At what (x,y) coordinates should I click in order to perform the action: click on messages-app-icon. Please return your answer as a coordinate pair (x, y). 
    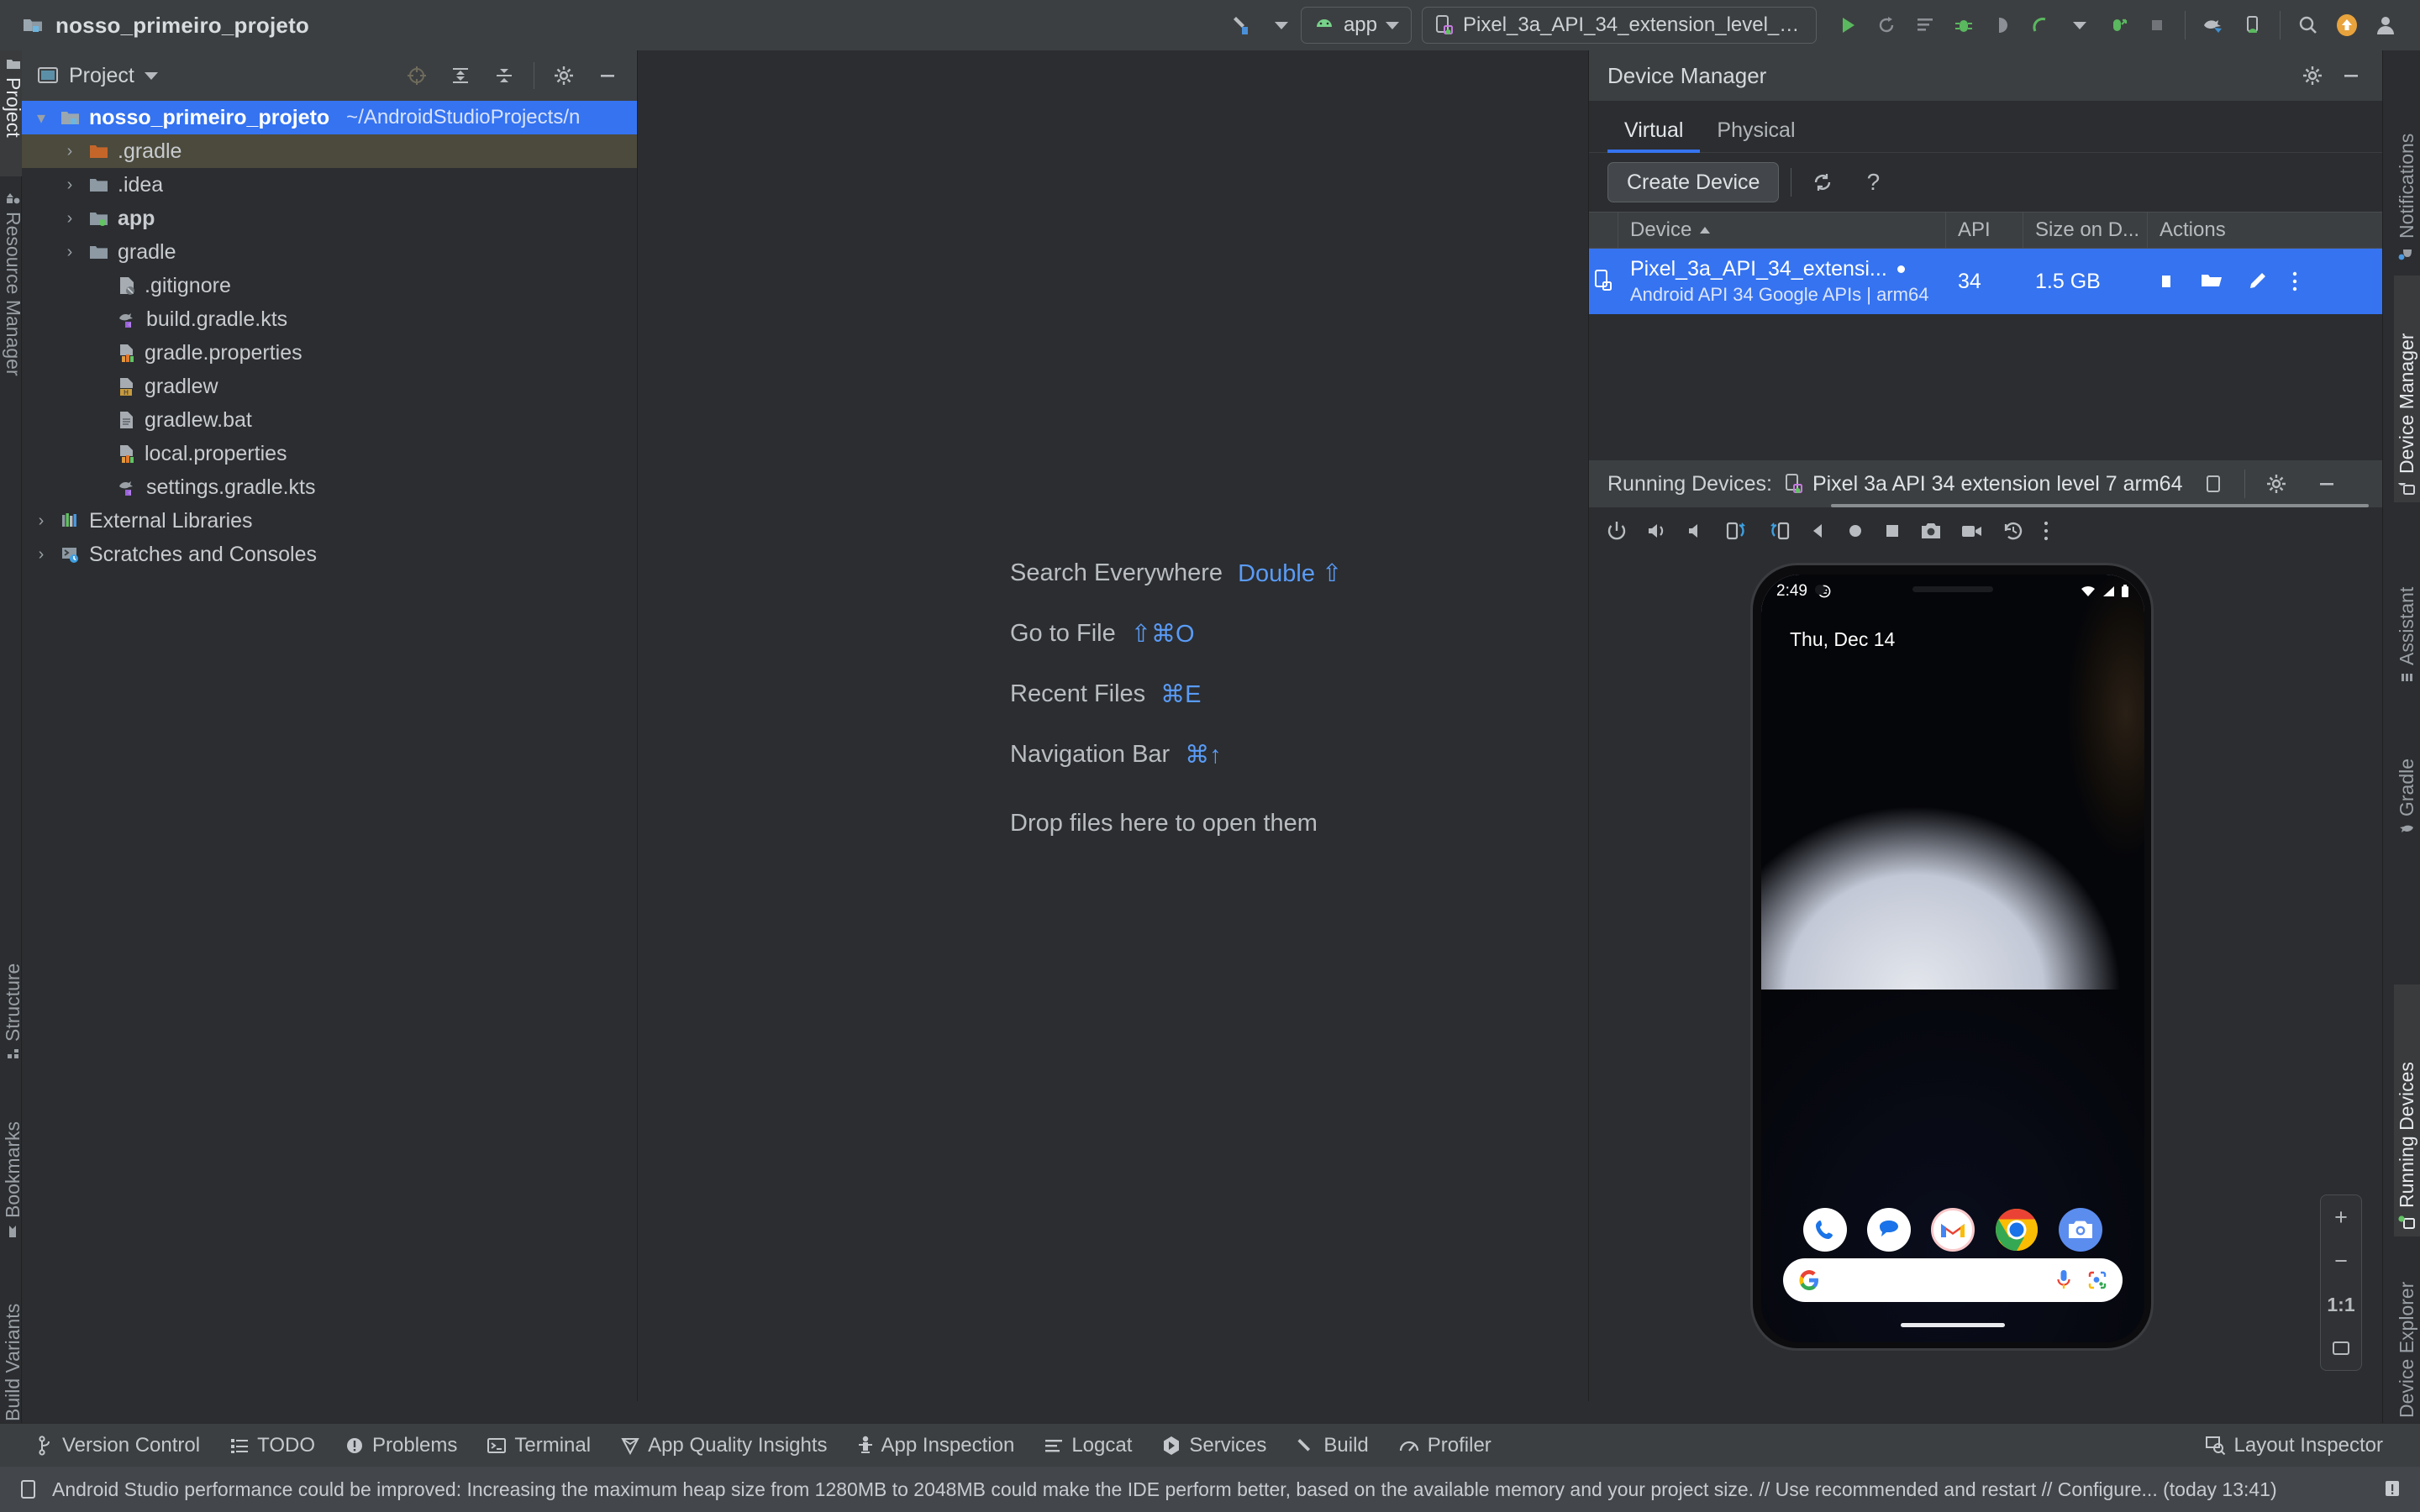
    Looking at the image, I should click on (1889, 1230).